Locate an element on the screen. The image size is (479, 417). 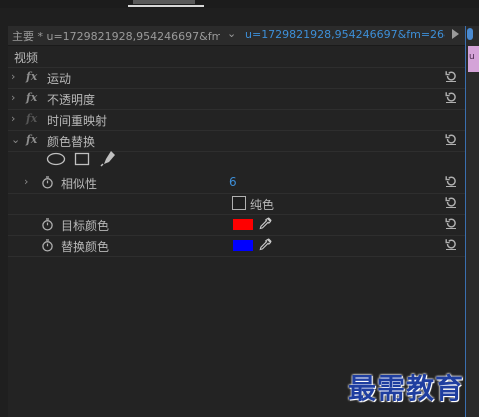
effect-label-time-remapping: 时间重映射 is located at coordinates (77, 121).